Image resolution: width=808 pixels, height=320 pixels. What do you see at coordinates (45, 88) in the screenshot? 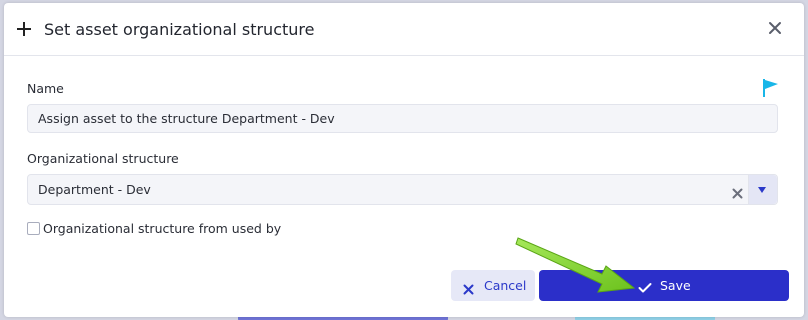
I see `name-label: Name` at bounding box center [45, 88].